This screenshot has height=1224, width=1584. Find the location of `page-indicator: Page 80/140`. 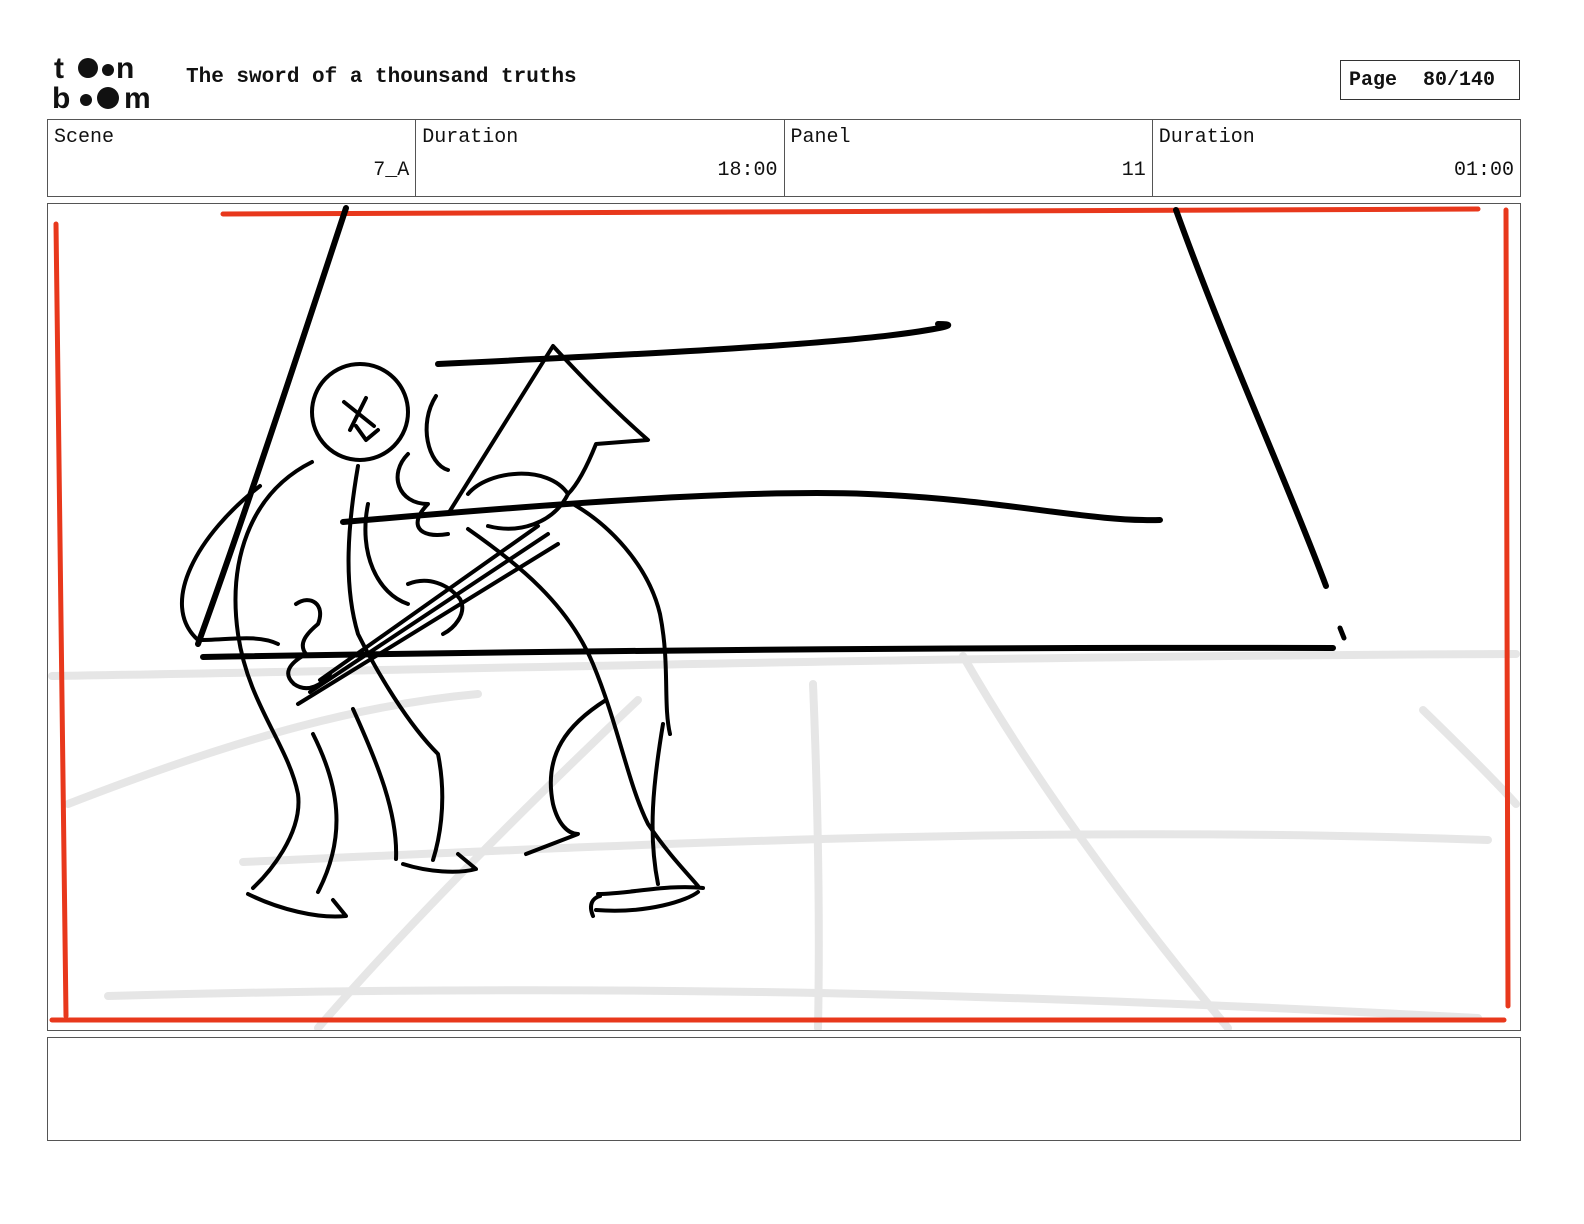

page-indicator: Page 80/140 is located at coordinates (1430, 80).